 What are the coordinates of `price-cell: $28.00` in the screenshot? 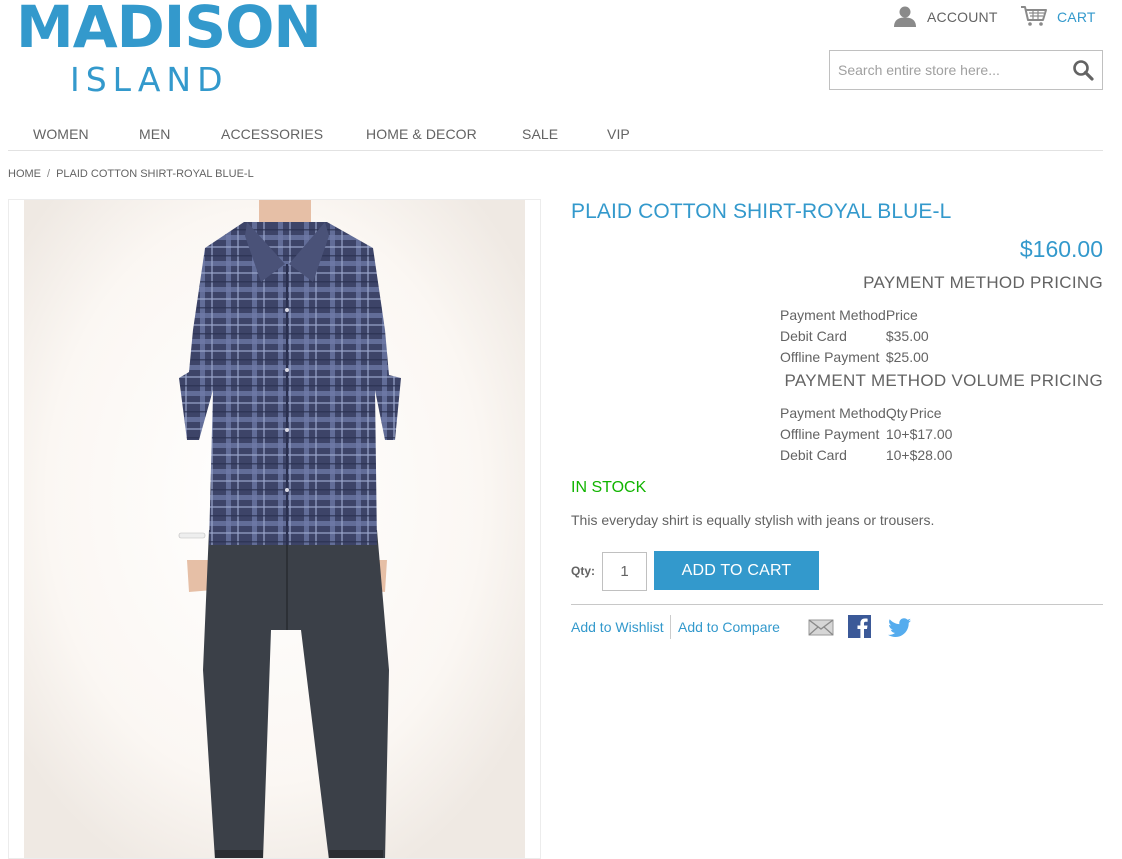 It's located at (931, 454).